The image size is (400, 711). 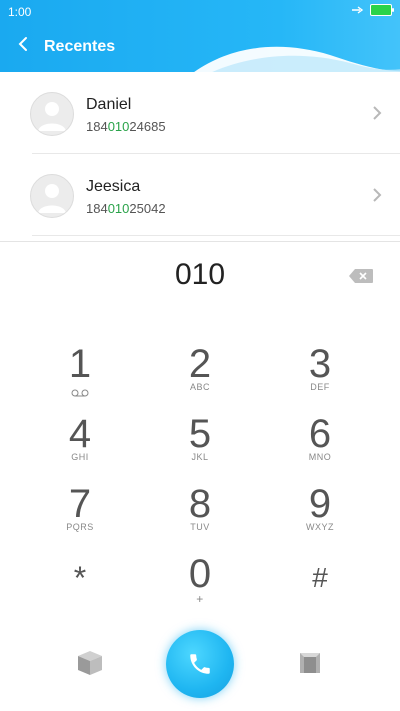 I want to click on page-title: Recentes, so click(x=80, y=46).